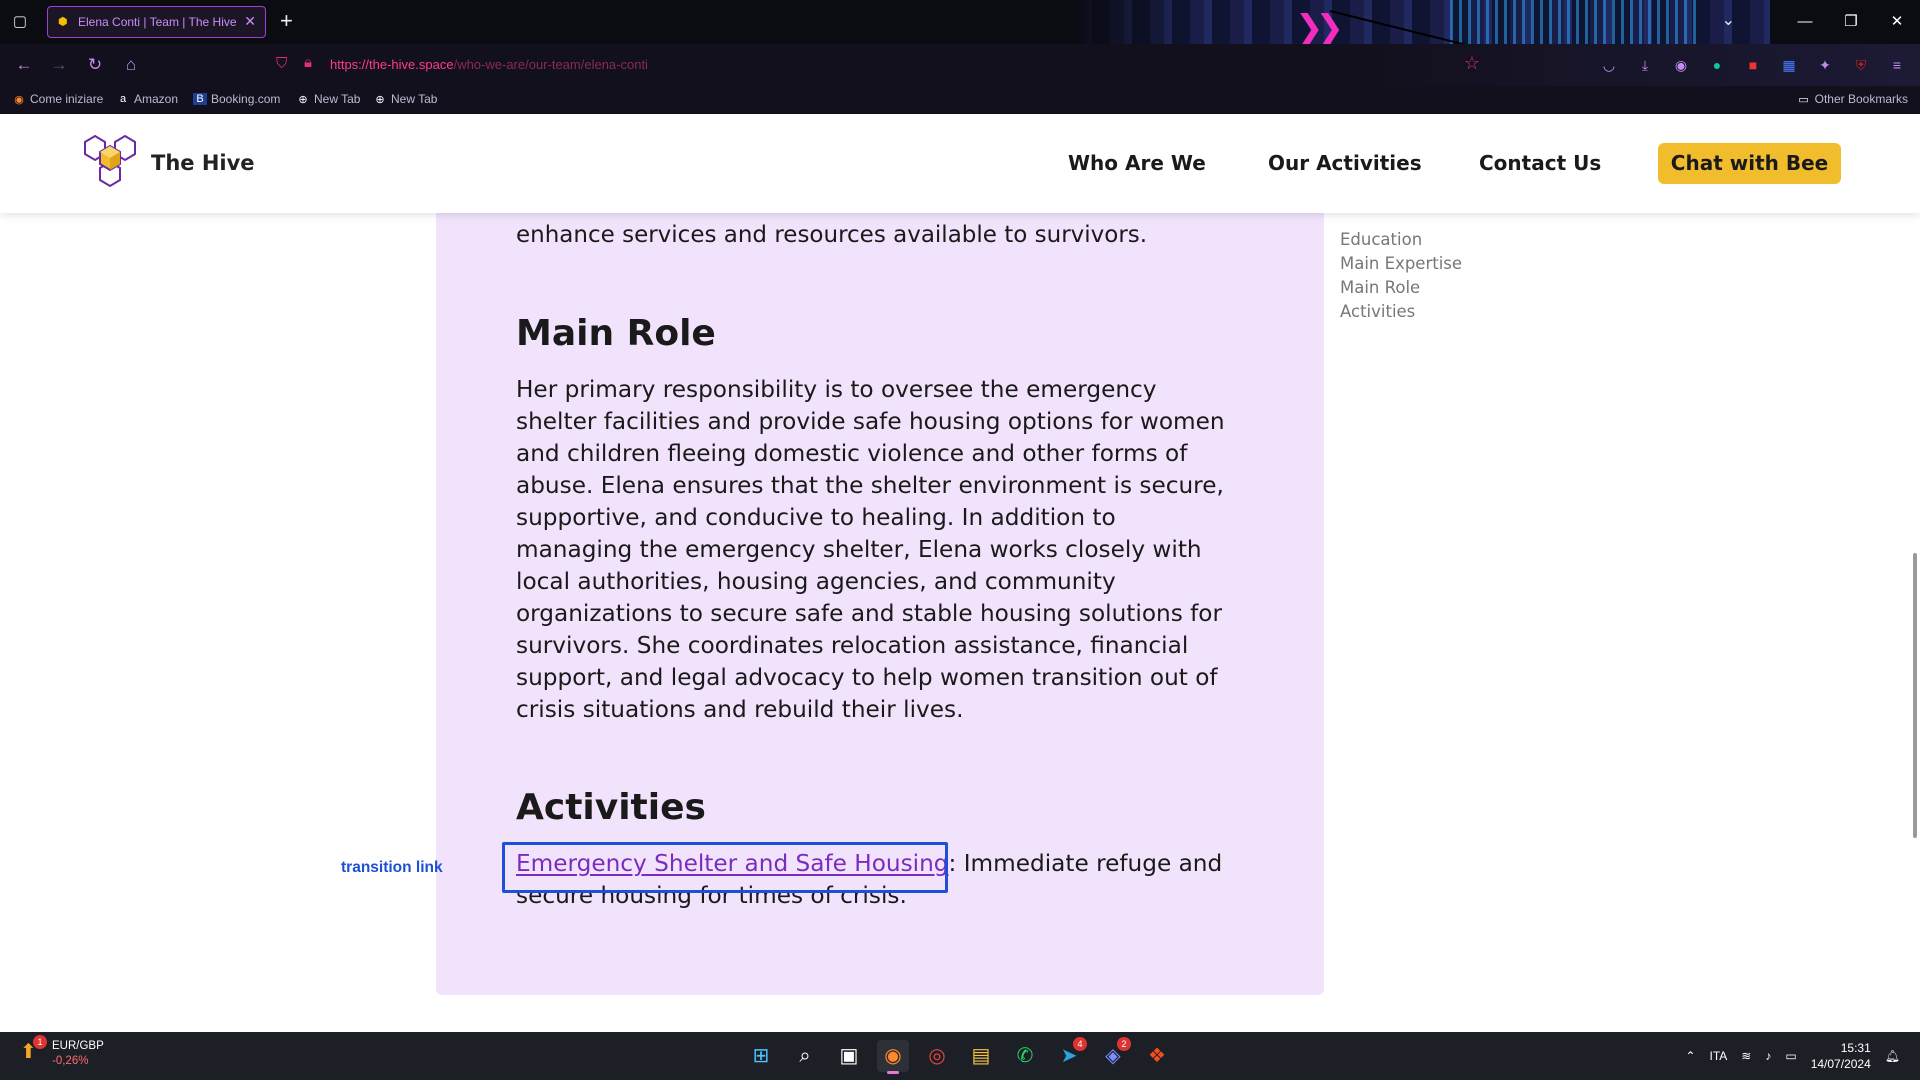 The height and width of the screenshot is (1080, 1920). Describe the element at coordinates (40, 1042) in the screenshot. I see `stock-badge: 1` at that location.